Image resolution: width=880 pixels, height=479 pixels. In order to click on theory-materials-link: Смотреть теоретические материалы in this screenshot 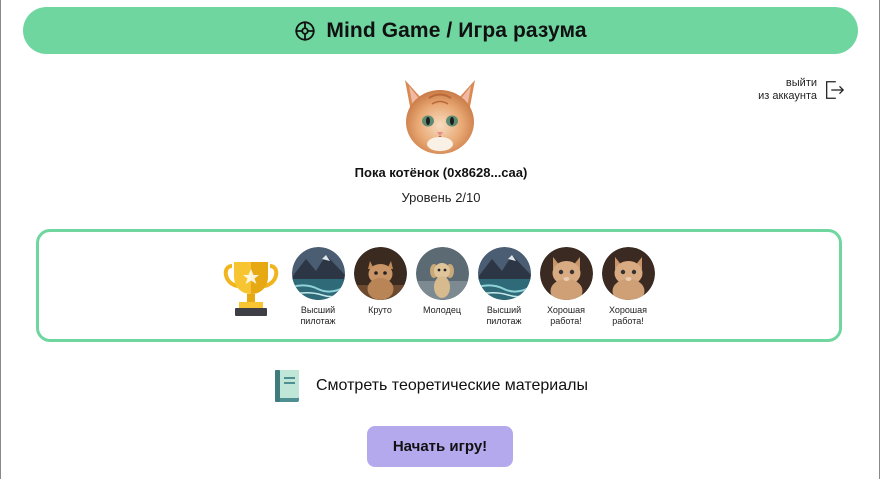, I will do `click(431, 386)`.